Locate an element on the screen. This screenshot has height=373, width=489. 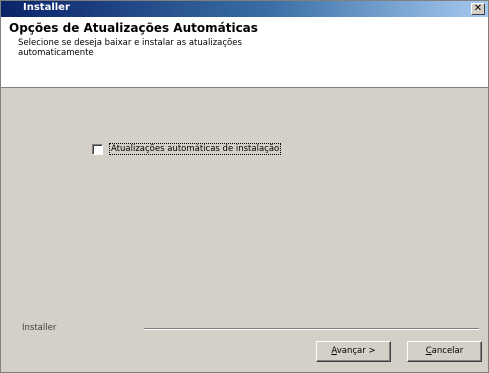
auto-updates-checkbox is located at coordinates (97, 149).